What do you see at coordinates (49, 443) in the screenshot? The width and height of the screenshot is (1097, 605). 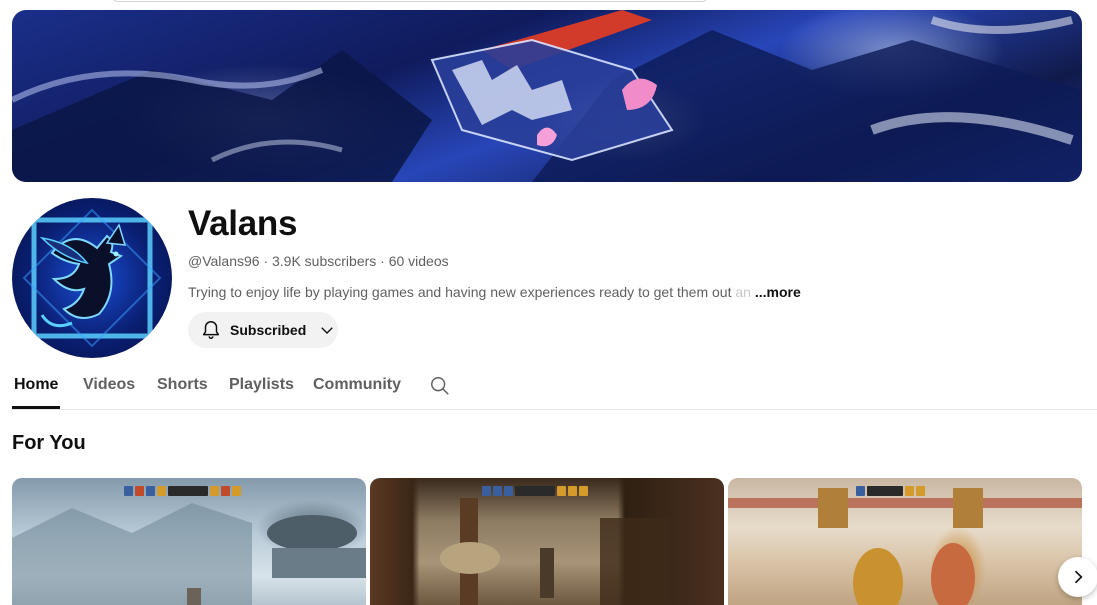 I see `section-title: For You` at bounding box center [49, 443].